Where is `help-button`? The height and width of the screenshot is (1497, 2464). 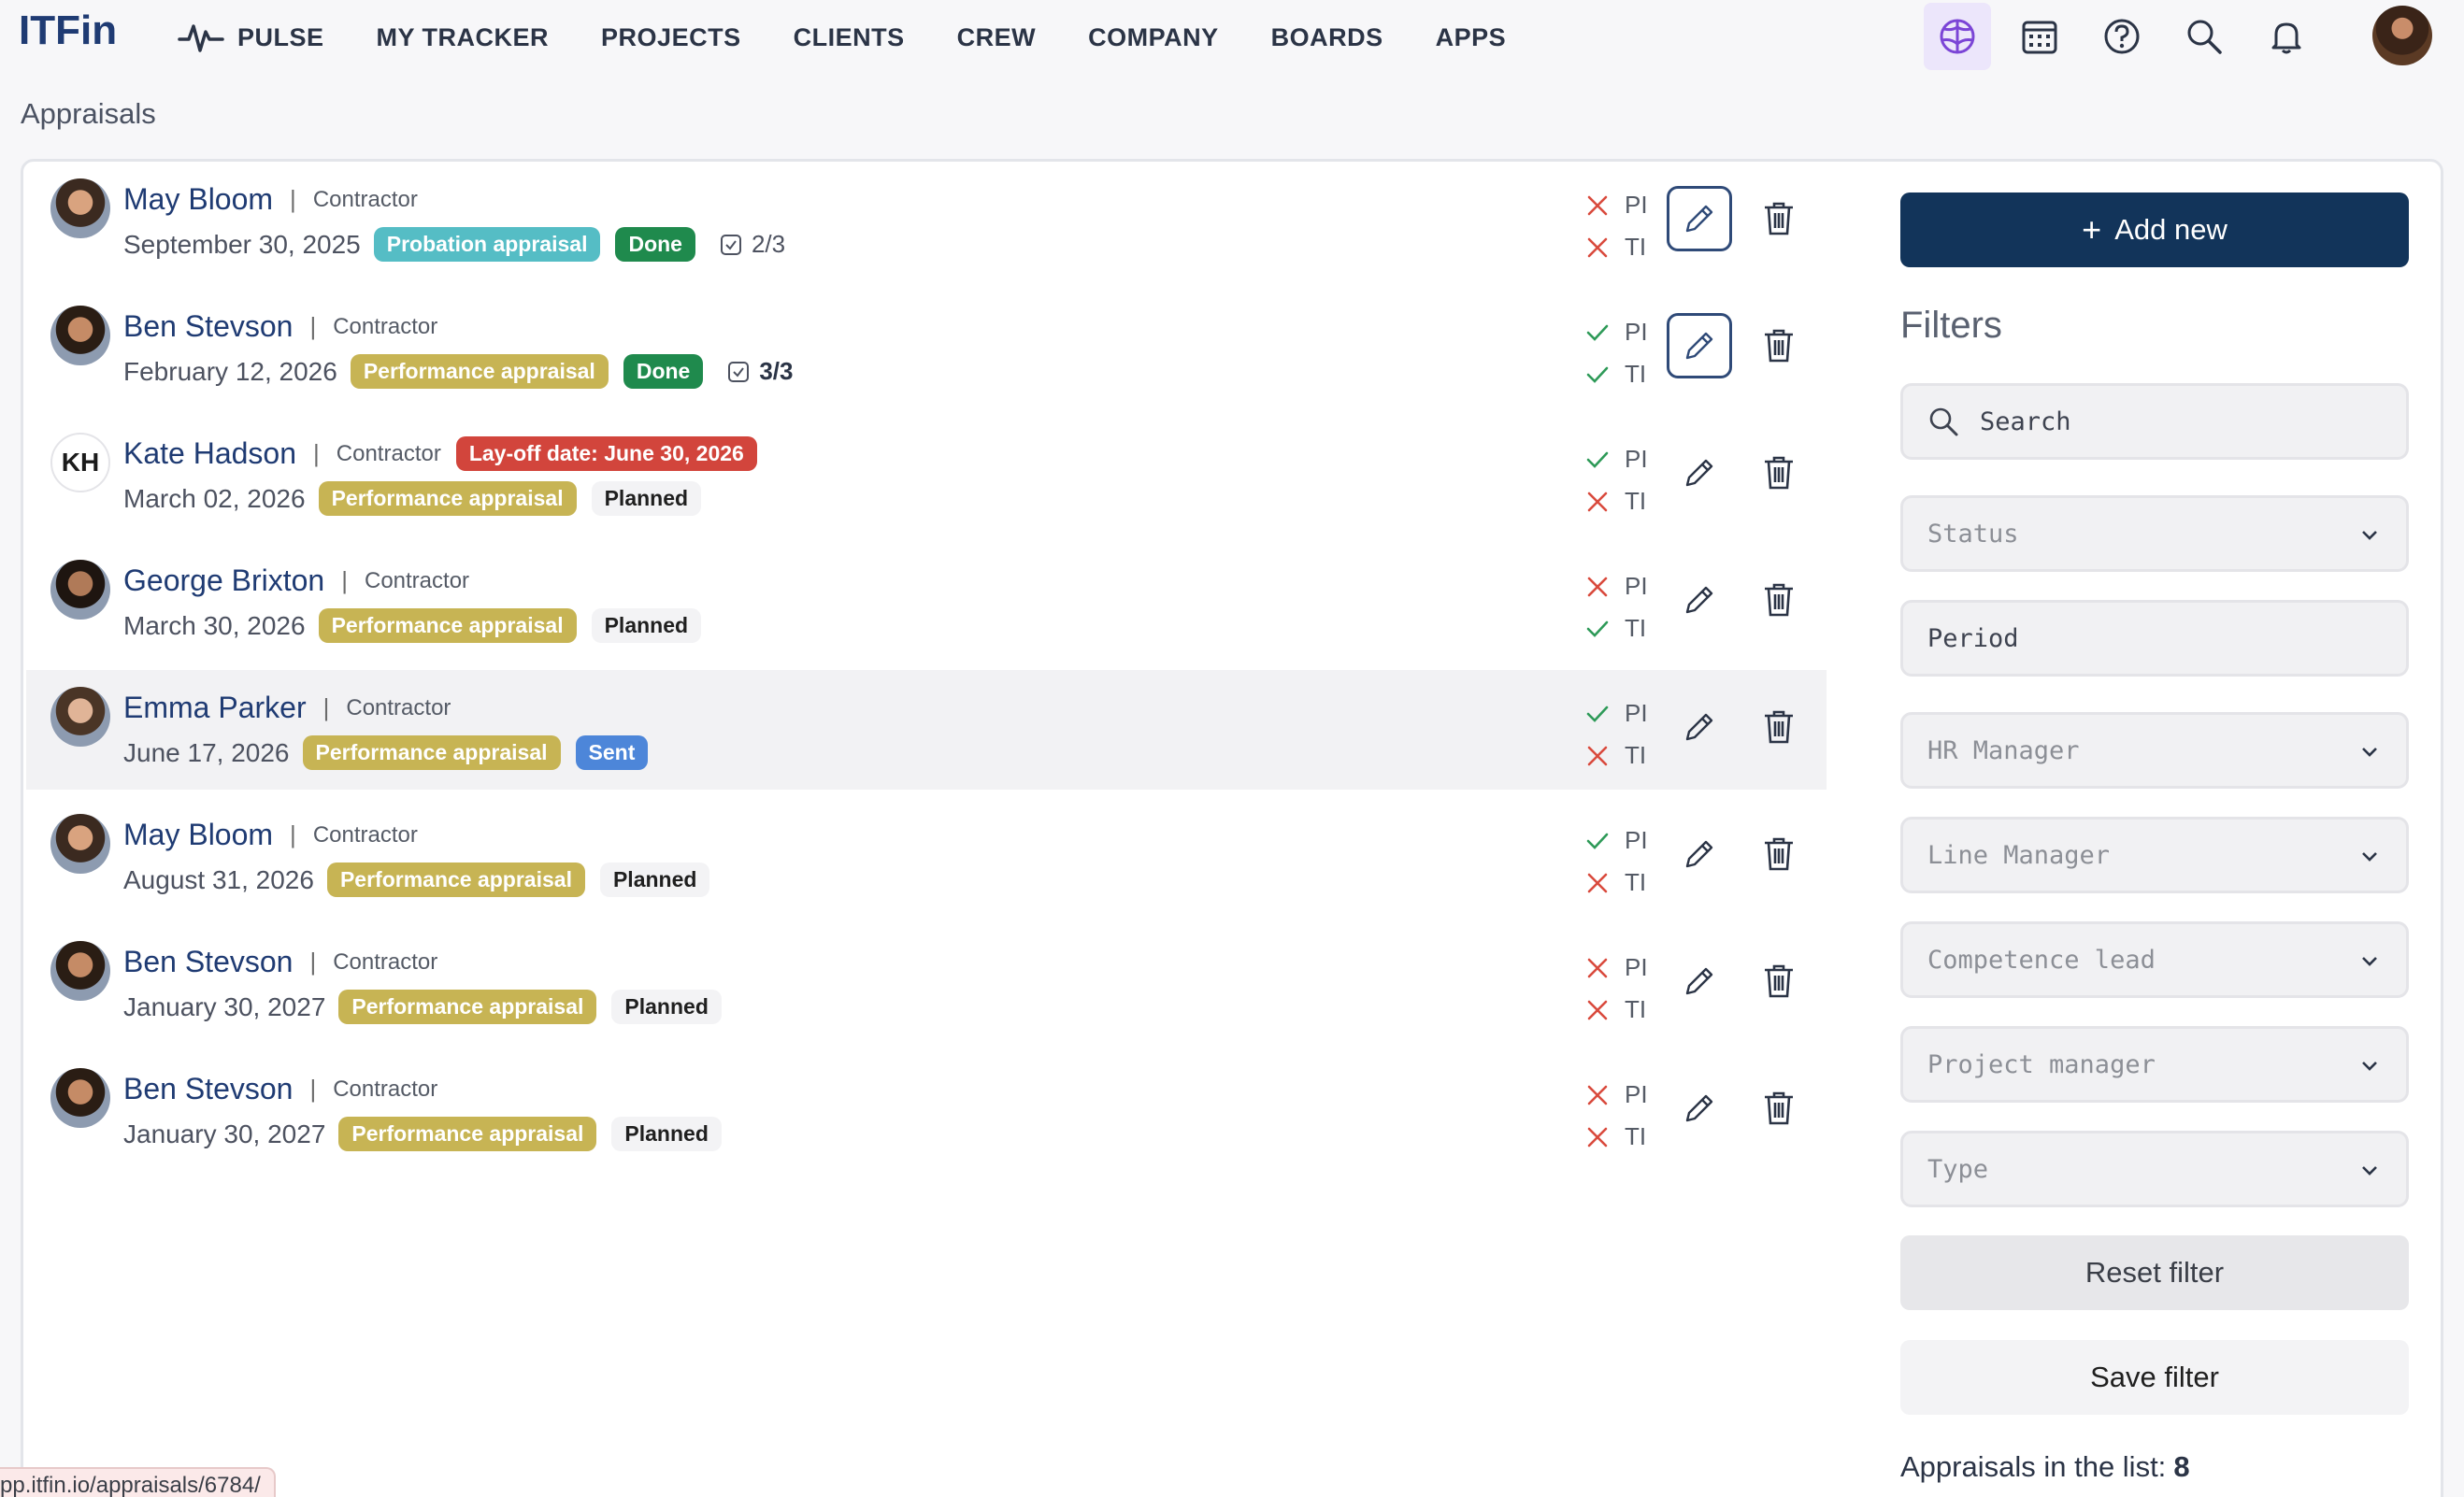
help-button is located at coordinates (2122, 36).